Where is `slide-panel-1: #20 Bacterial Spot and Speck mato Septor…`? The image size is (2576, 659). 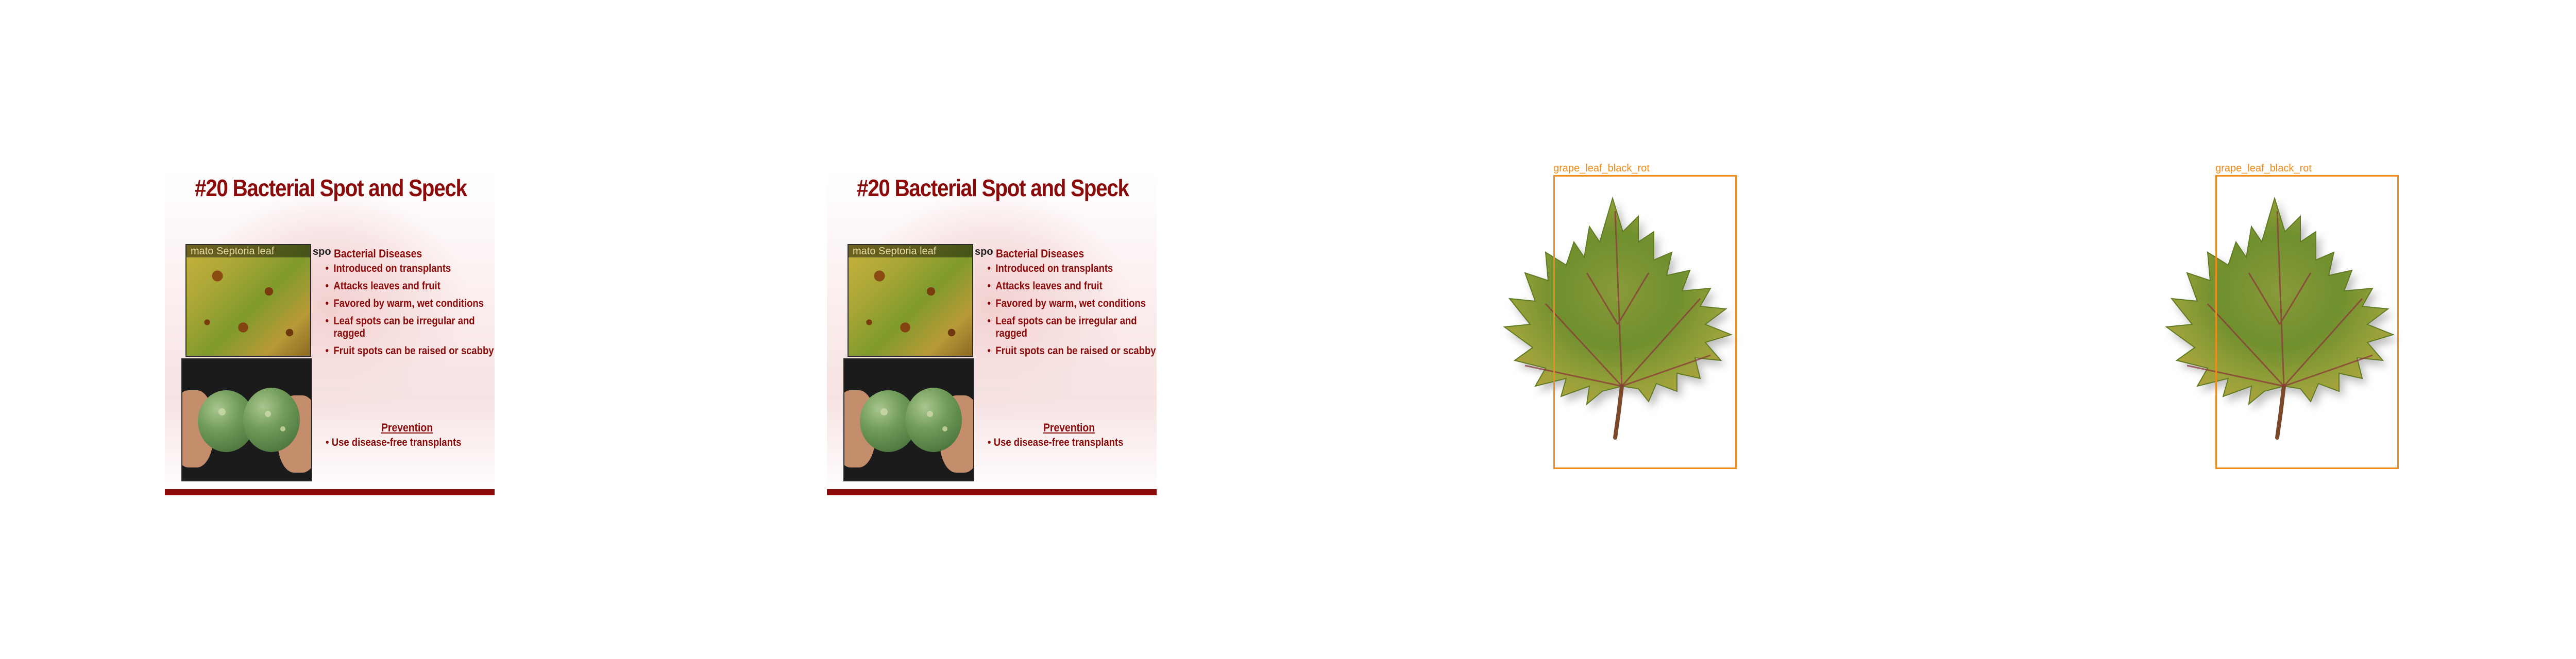 slide-panel-1: #20 Bacterial Spot and Speck mato Septor… is located at coordinates (330, 334).